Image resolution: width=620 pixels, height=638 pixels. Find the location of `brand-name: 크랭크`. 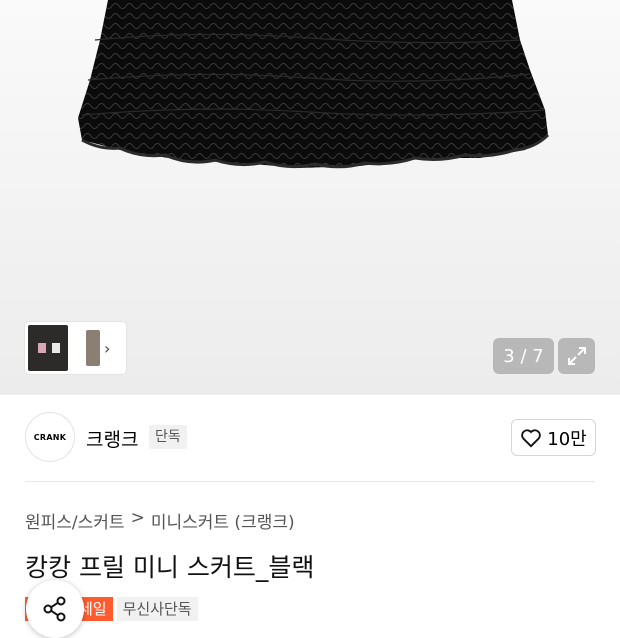

brand-name: 크랭크 is located at coordinates (112, 438).